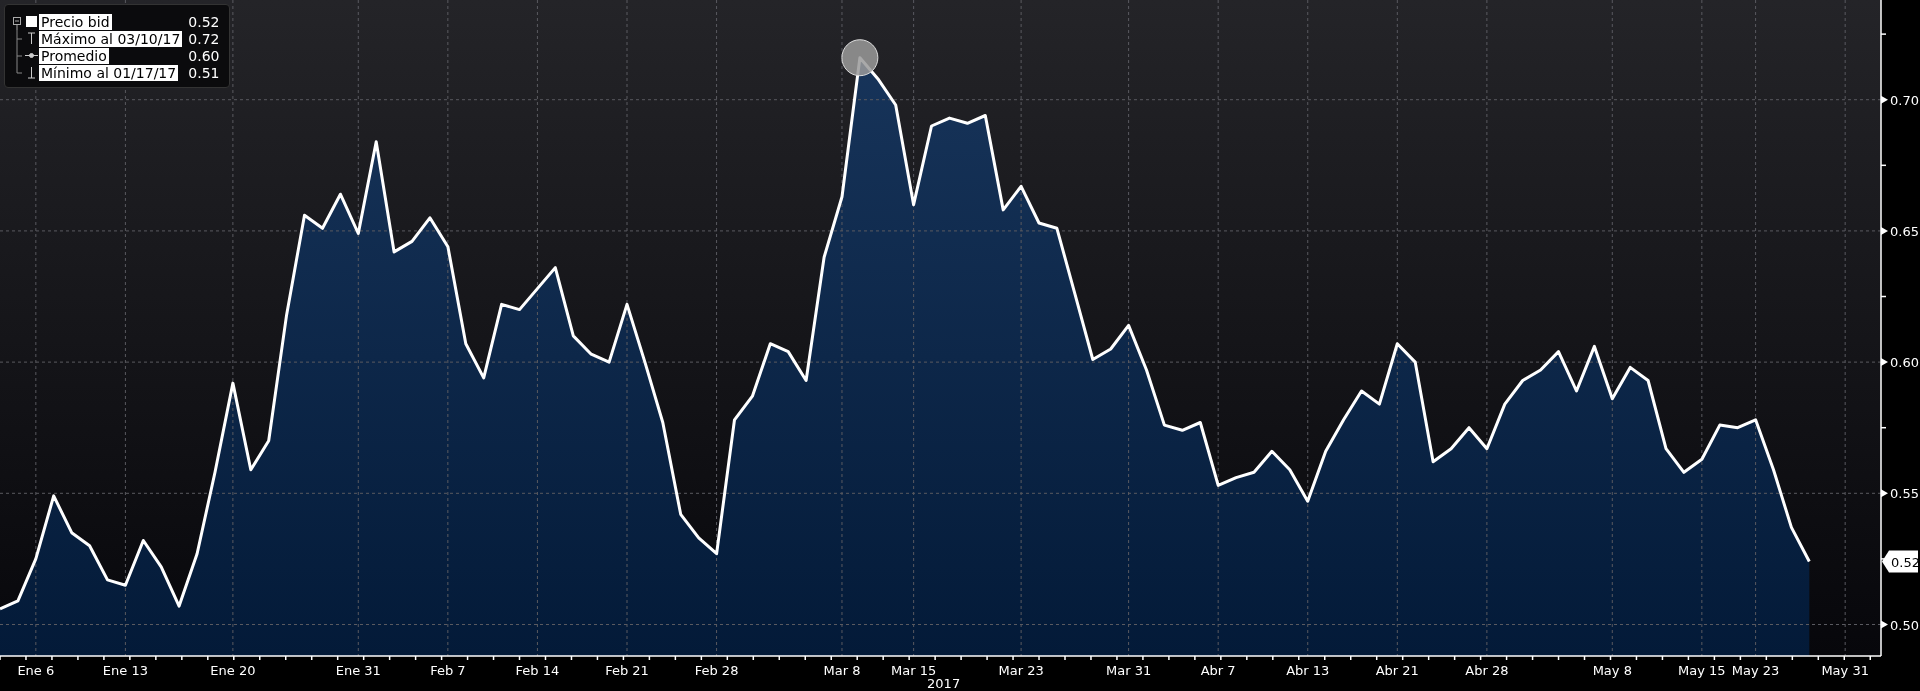  What do you see at coordinates (1755, 670) in the screenshot?
I see `x-tick-label: May 23` at bounding box center [1755, 670].